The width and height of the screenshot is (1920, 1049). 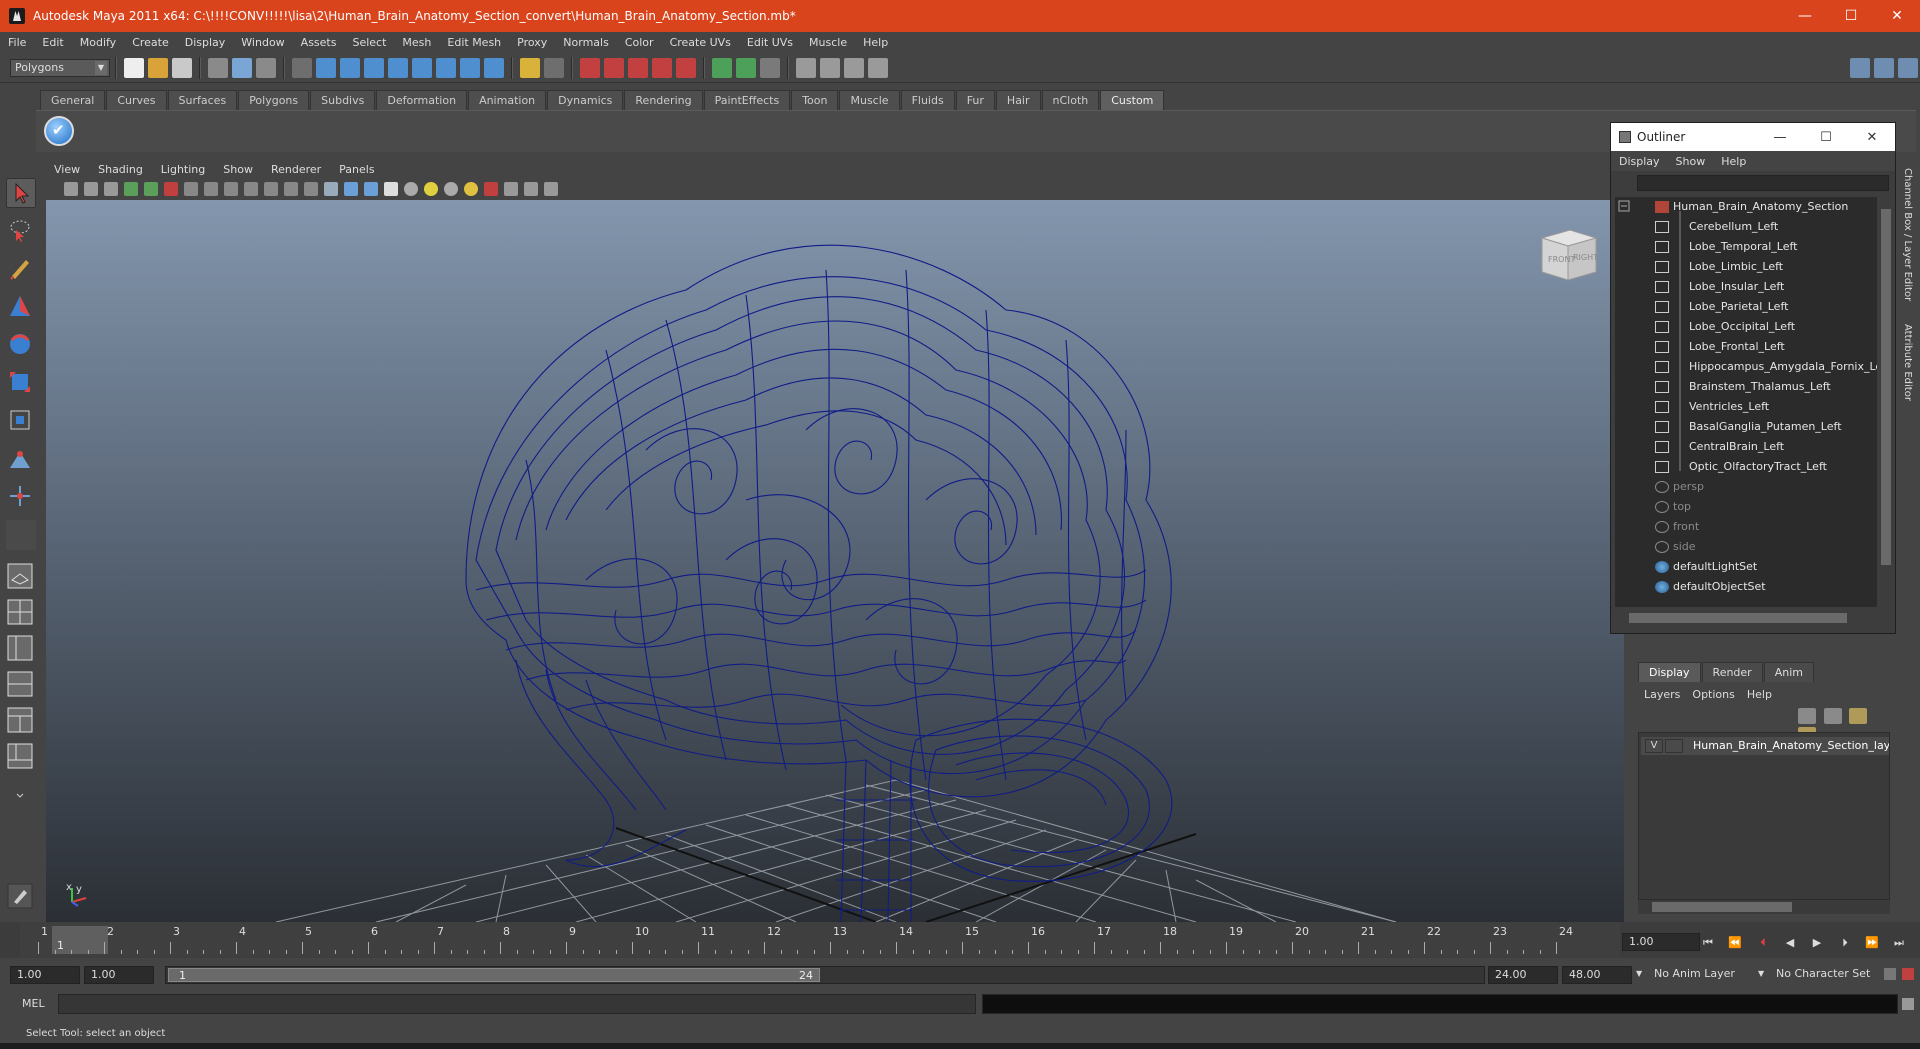 I want to click on menu-edit: Edit, so click(x=52, y=42).